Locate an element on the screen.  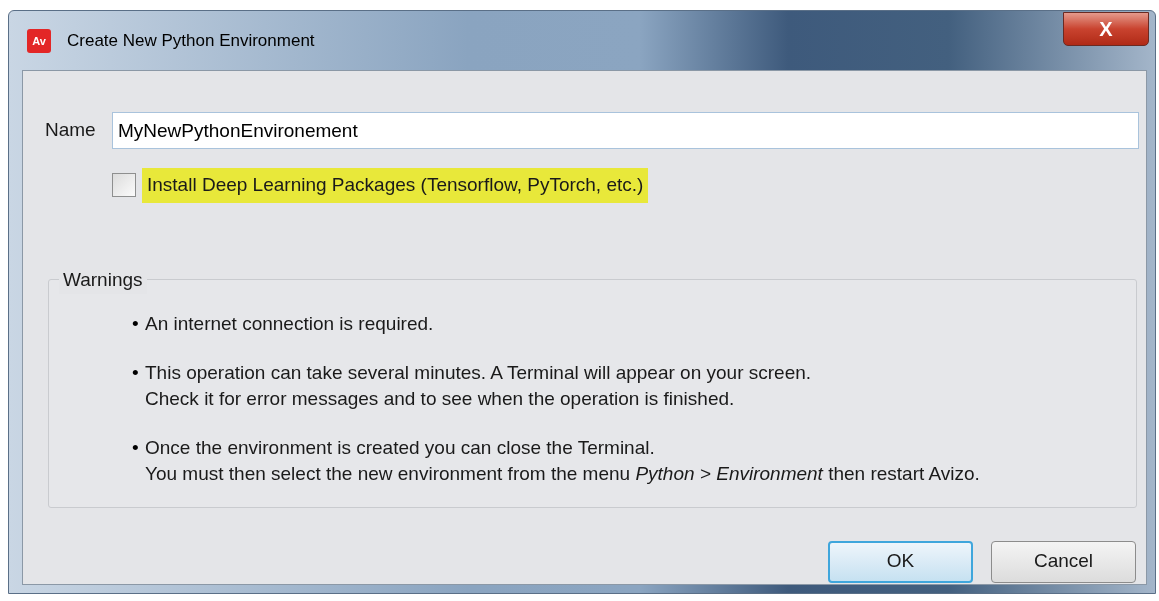
name-field: MyNewPythonEnvironement is located at coordinates (625, 130).